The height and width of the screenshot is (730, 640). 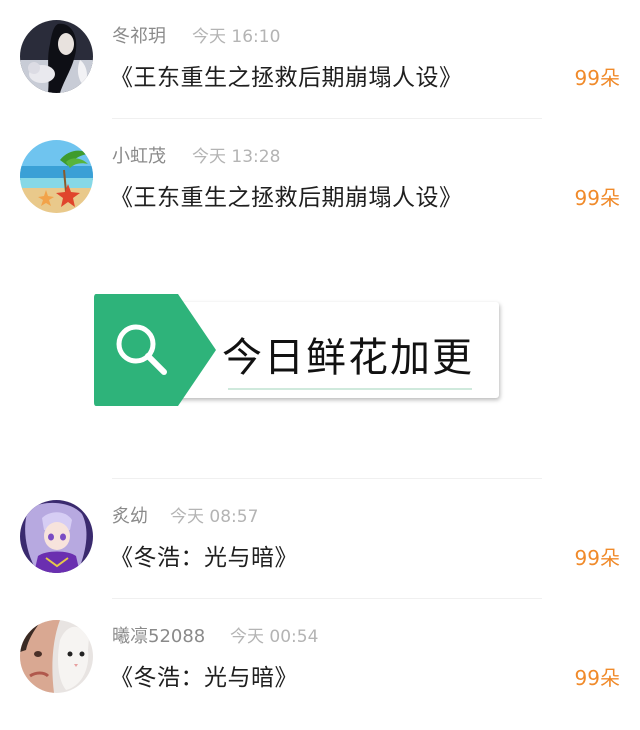 What do you see at coordinates (139, 35) in the screenshot?
I see `username: 冬祁玥` at bounding box center [139, 35].